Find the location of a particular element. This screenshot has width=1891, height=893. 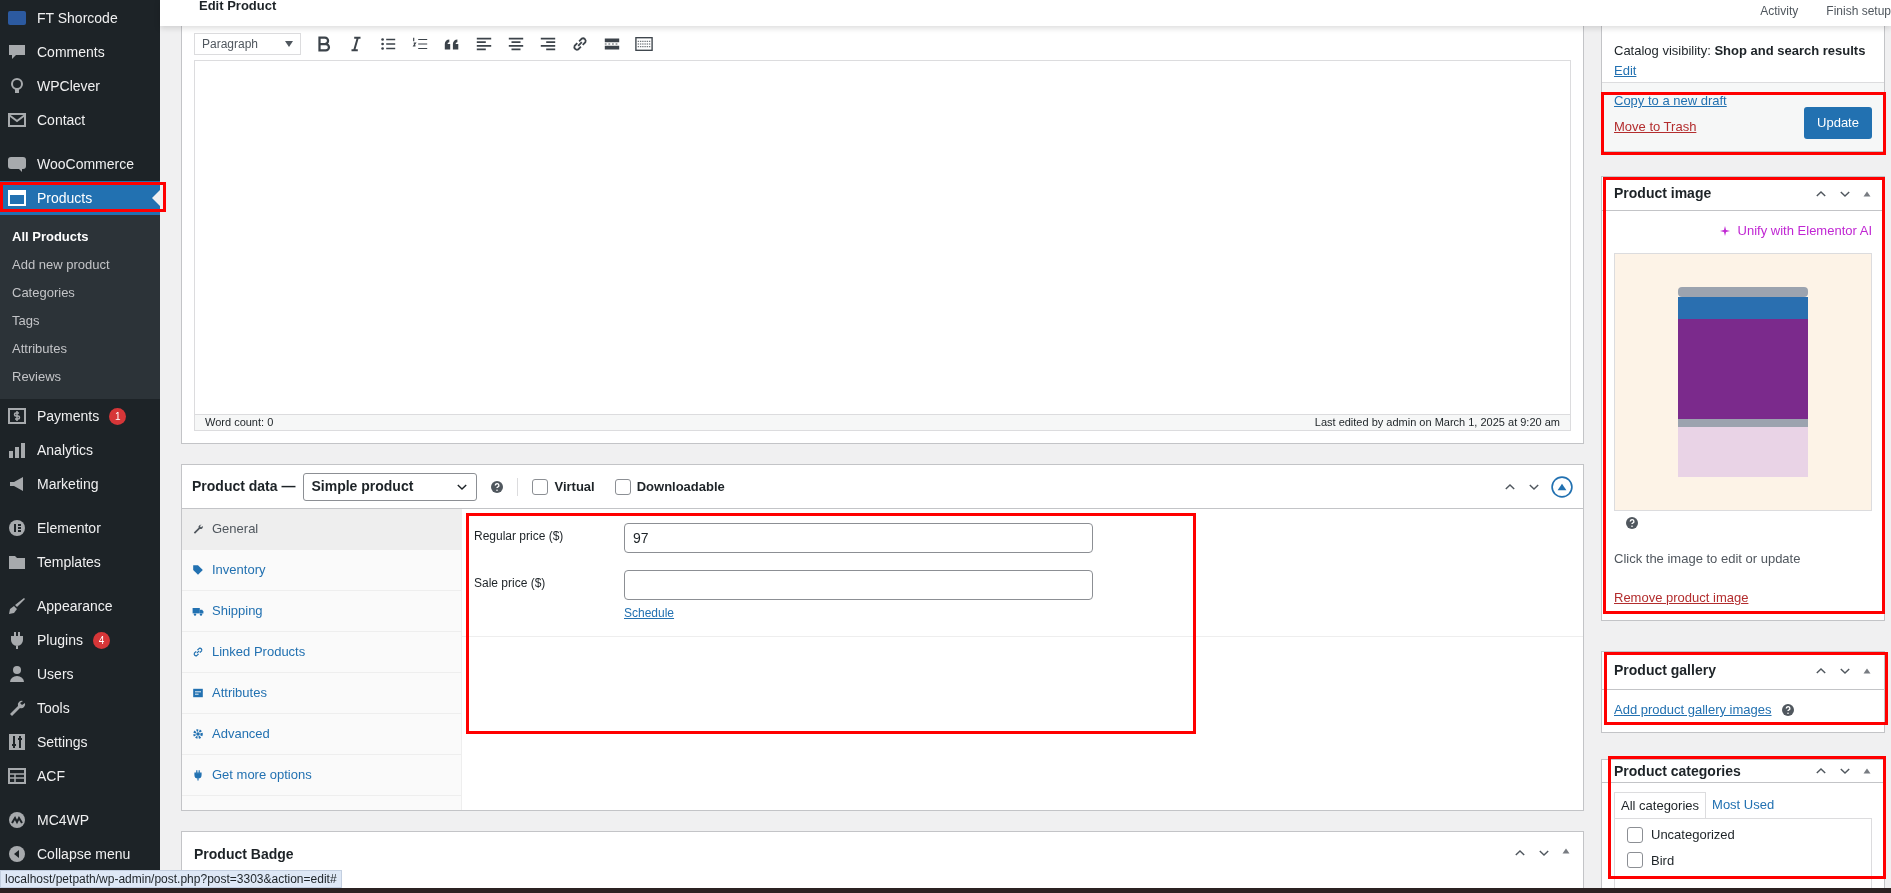

square-icon is located at coordinates (17, 18).